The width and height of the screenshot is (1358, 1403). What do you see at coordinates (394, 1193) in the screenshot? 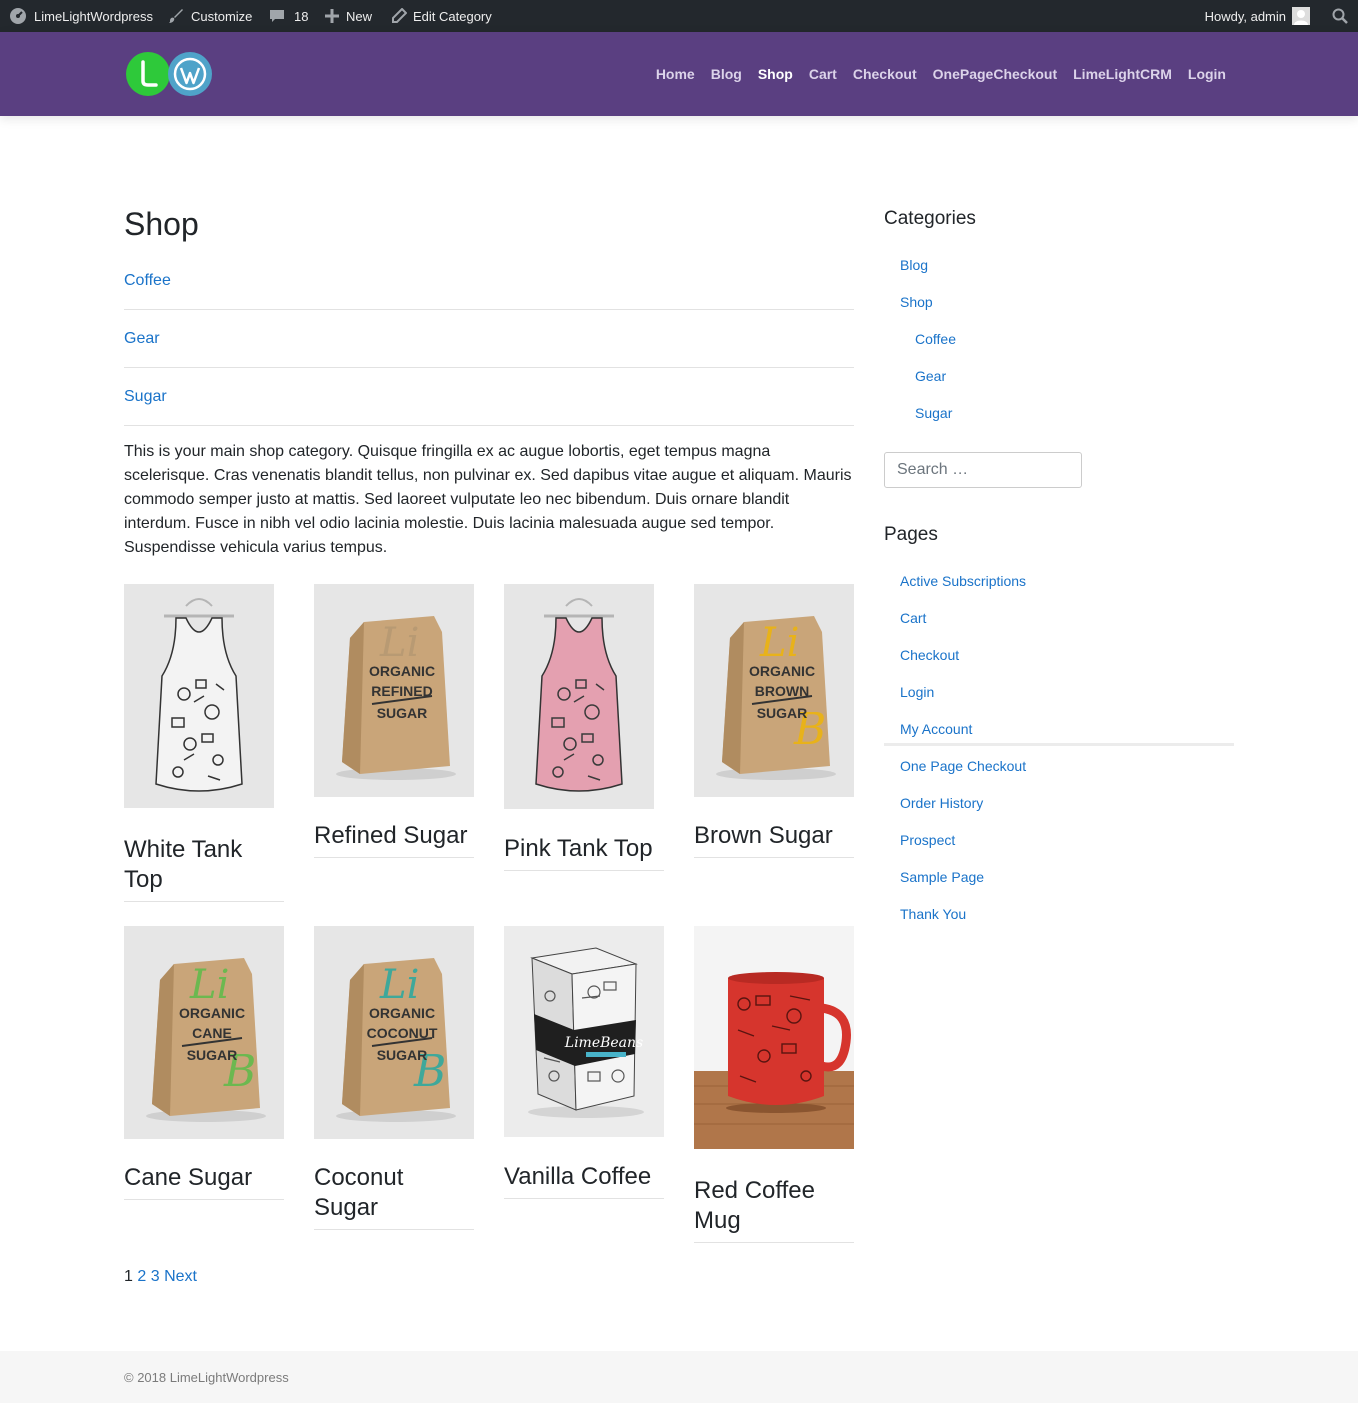
I see `product-title: Coconut Sugar` at bounding box center [394, 1193].